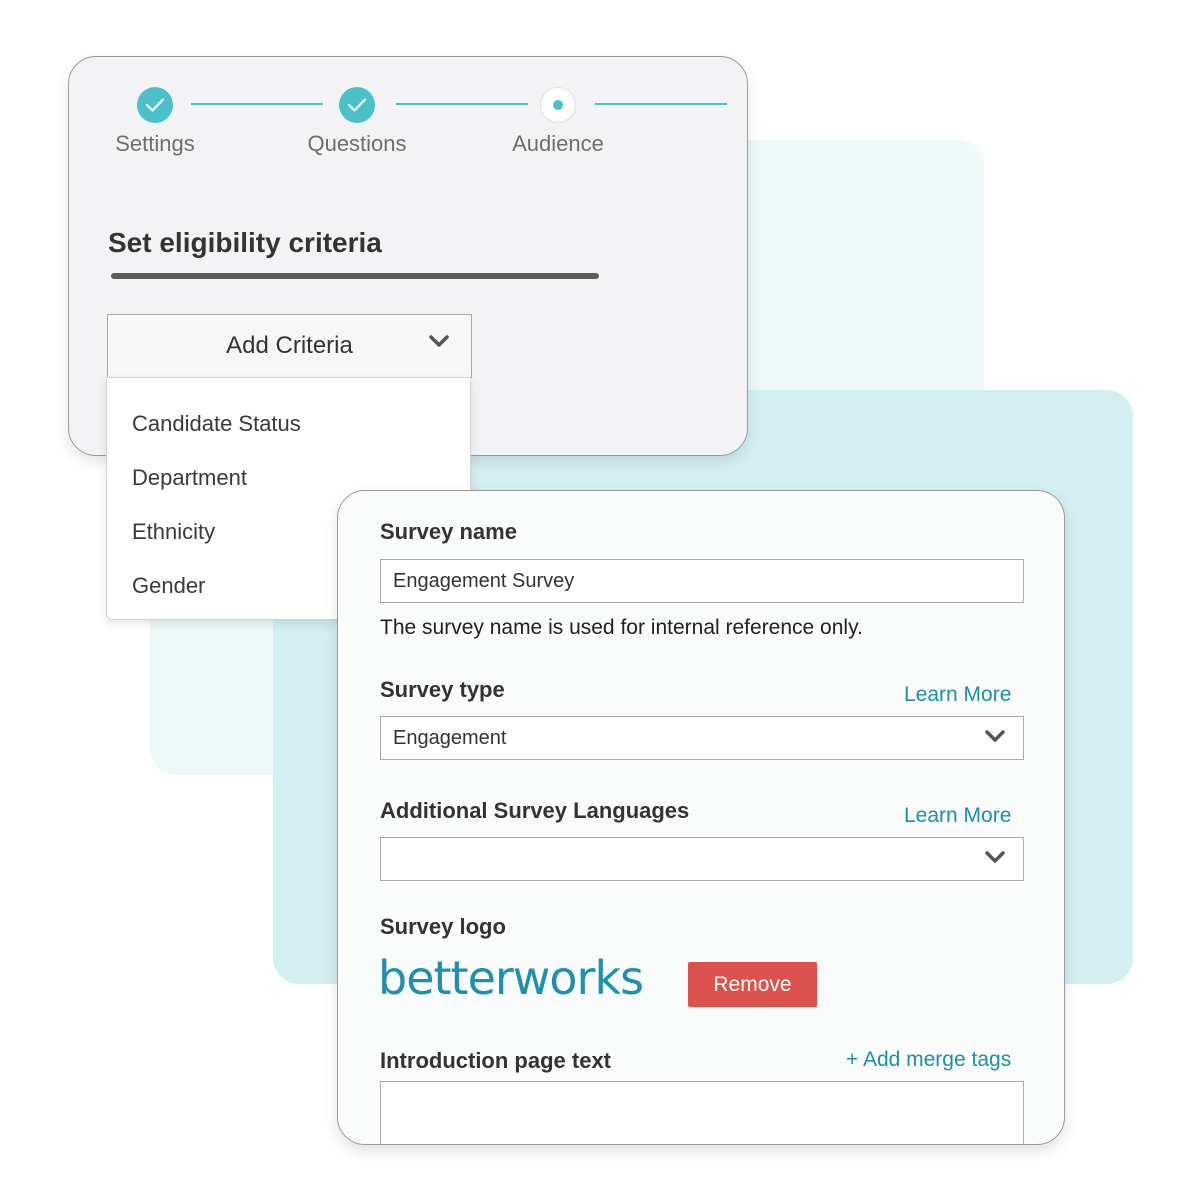  What do you see at coordinates (495, 1060) in the screenshot?
I see `intro-text-label: Introduction page text` at bounding box center [495, 1060].